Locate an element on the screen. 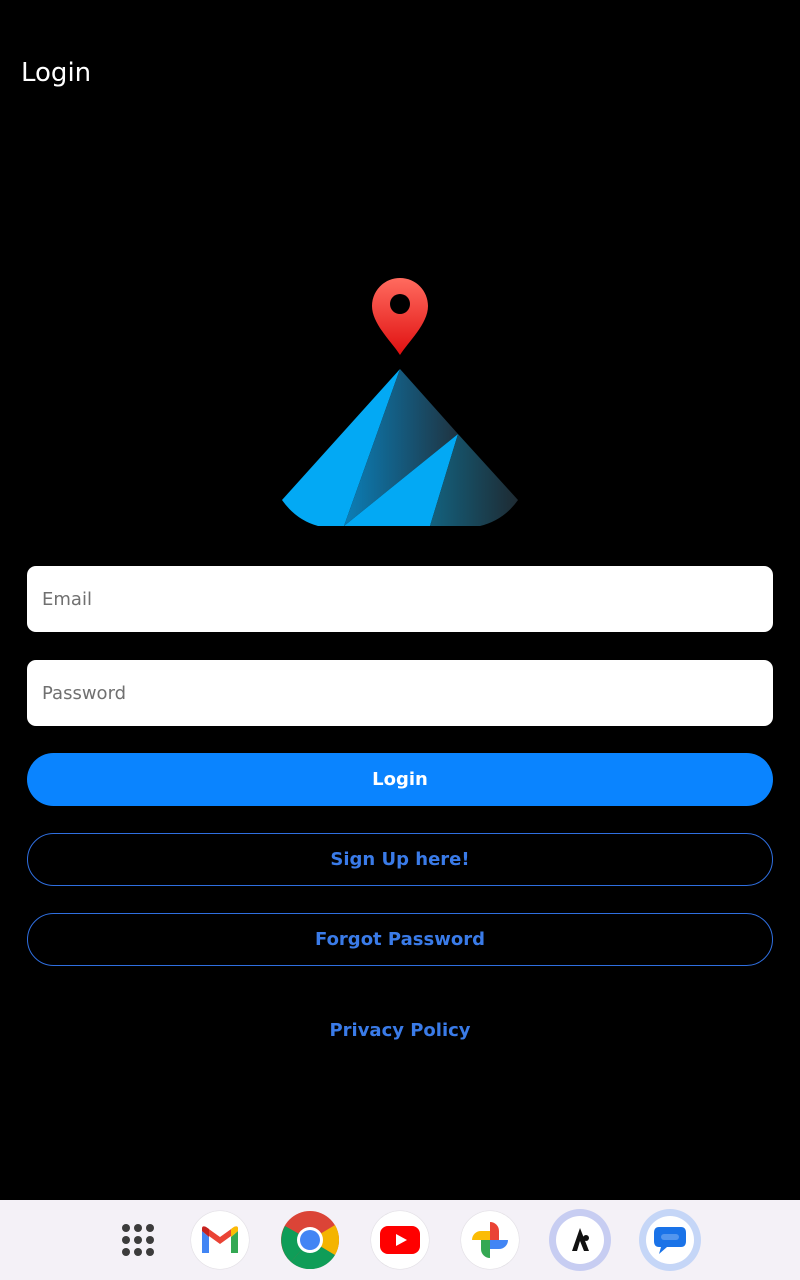 The image size is (800, 1280). privacy-policy-link: Privacy Policy is located at coordinates (400, 1030).